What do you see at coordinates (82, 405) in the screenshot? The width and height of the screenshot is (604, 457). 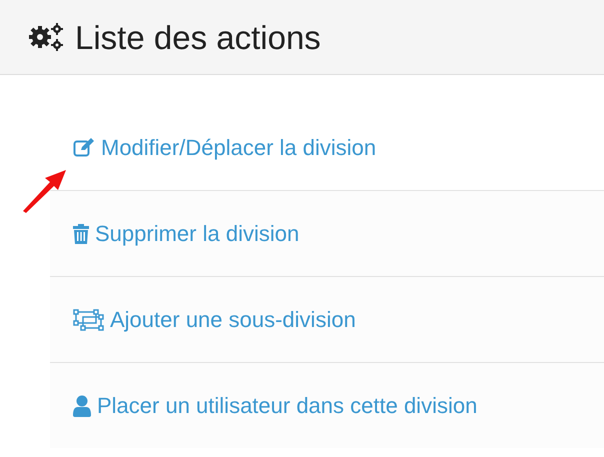 I see `user-icon` at bounding box center [82, 405].